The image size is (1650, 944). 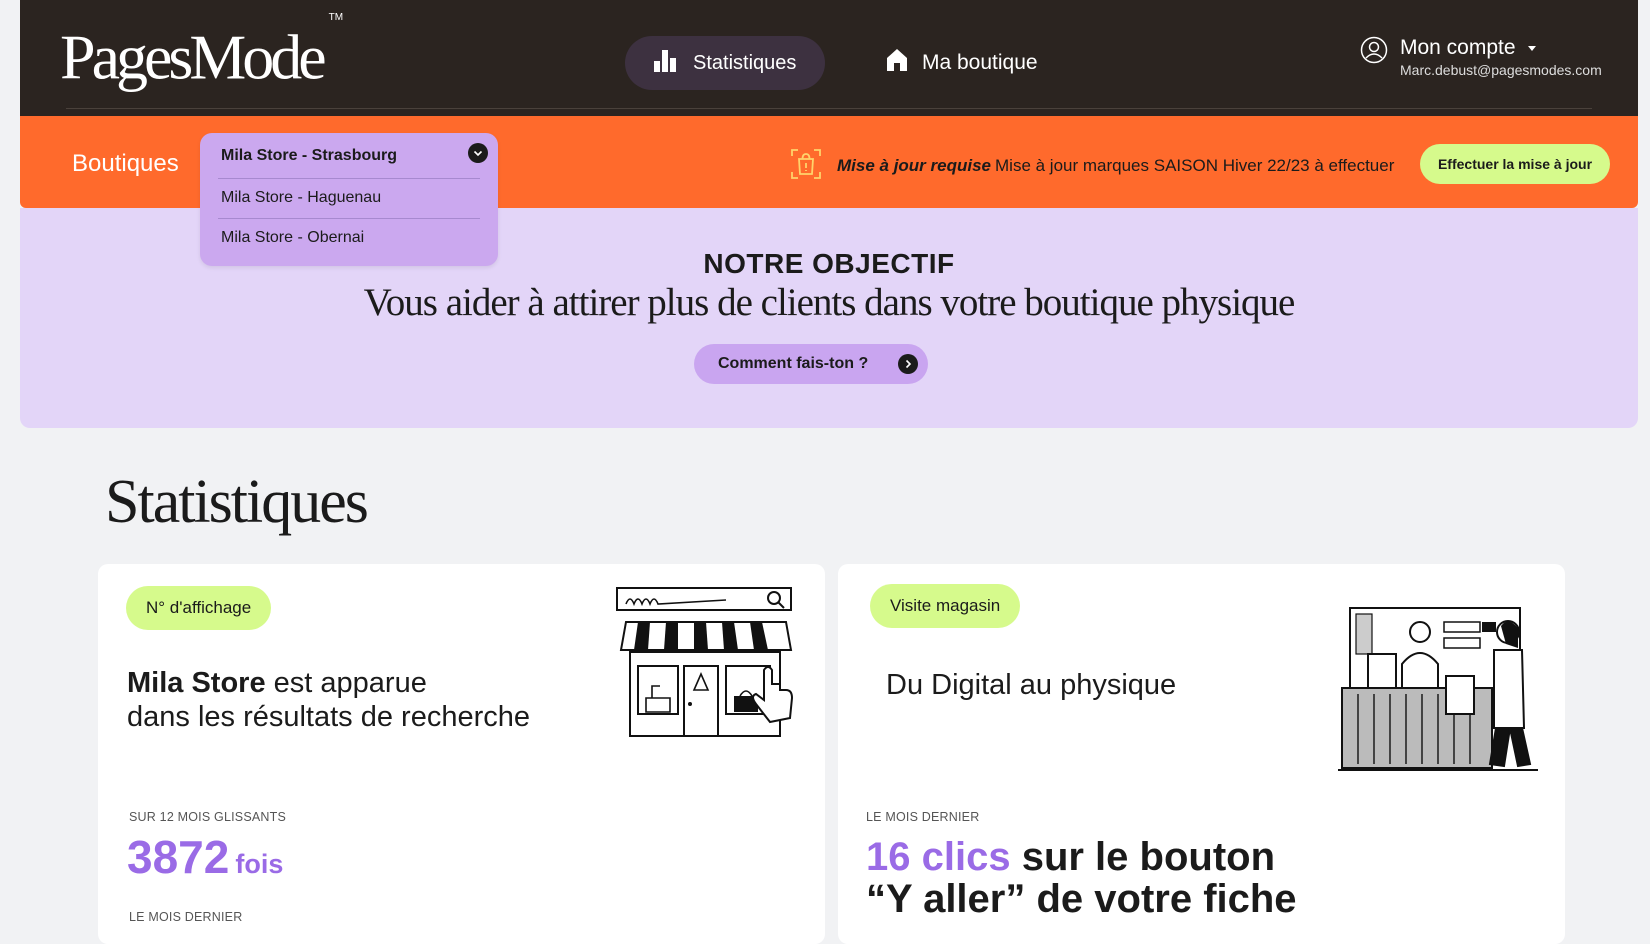 I want to click on chevron-right-icon, so click(x=908, y=364).